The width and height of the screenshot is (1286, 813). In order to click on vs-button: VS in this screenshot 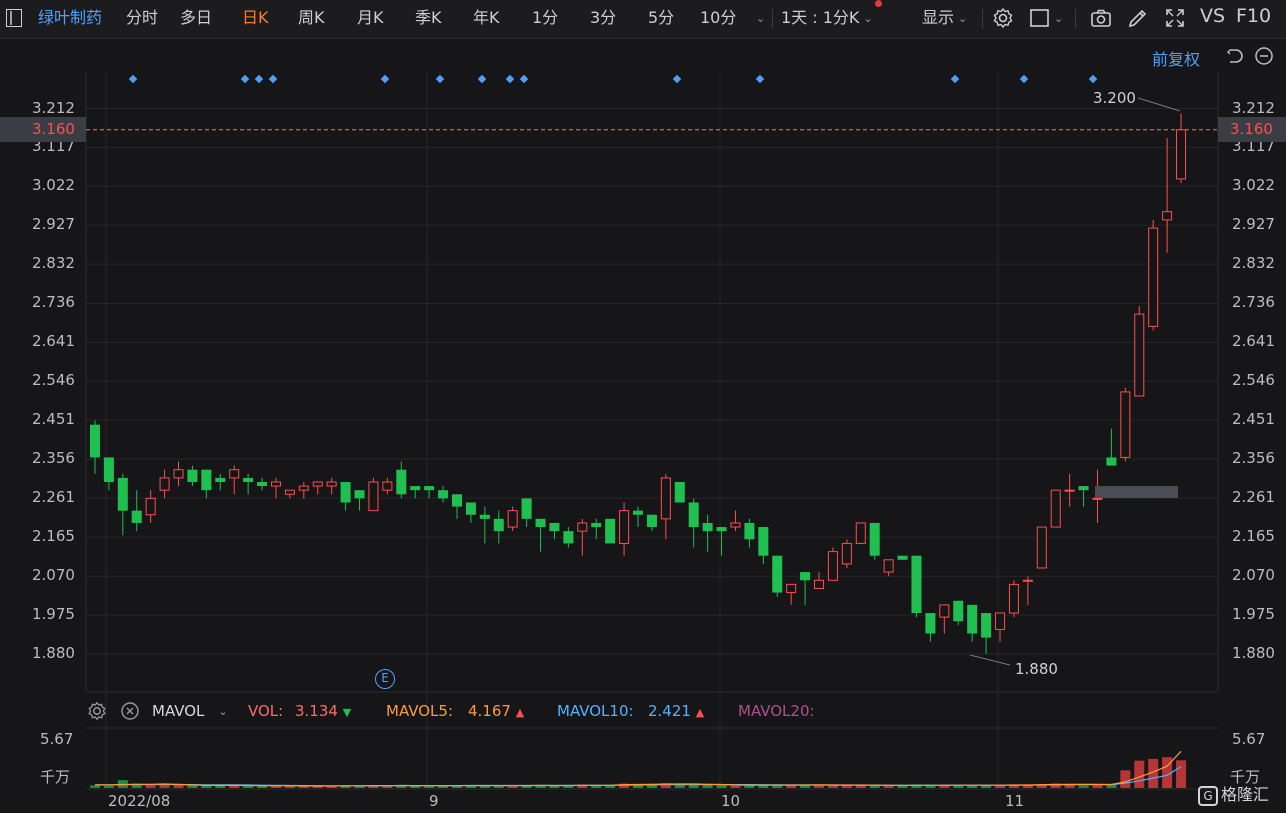, I will do `click(1212, 16)`.